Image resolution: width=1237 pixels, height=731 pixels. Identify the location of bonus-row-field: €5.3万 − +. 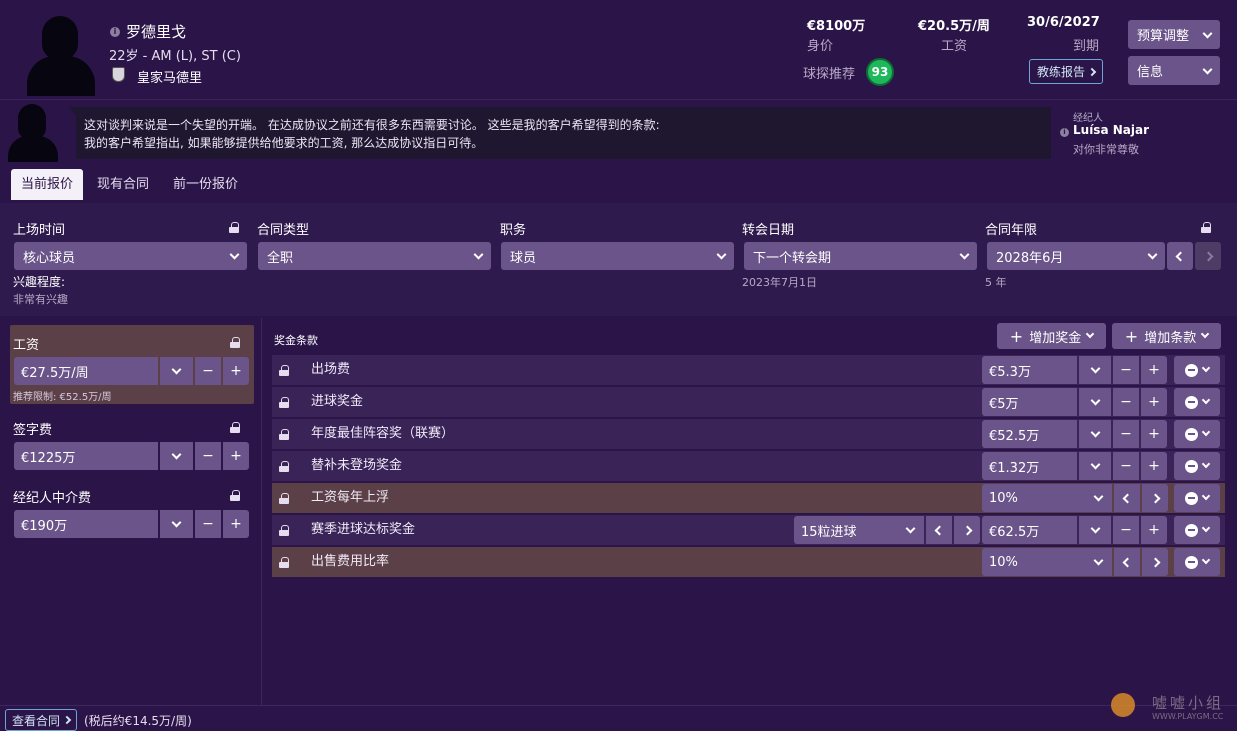
(1074, 370).